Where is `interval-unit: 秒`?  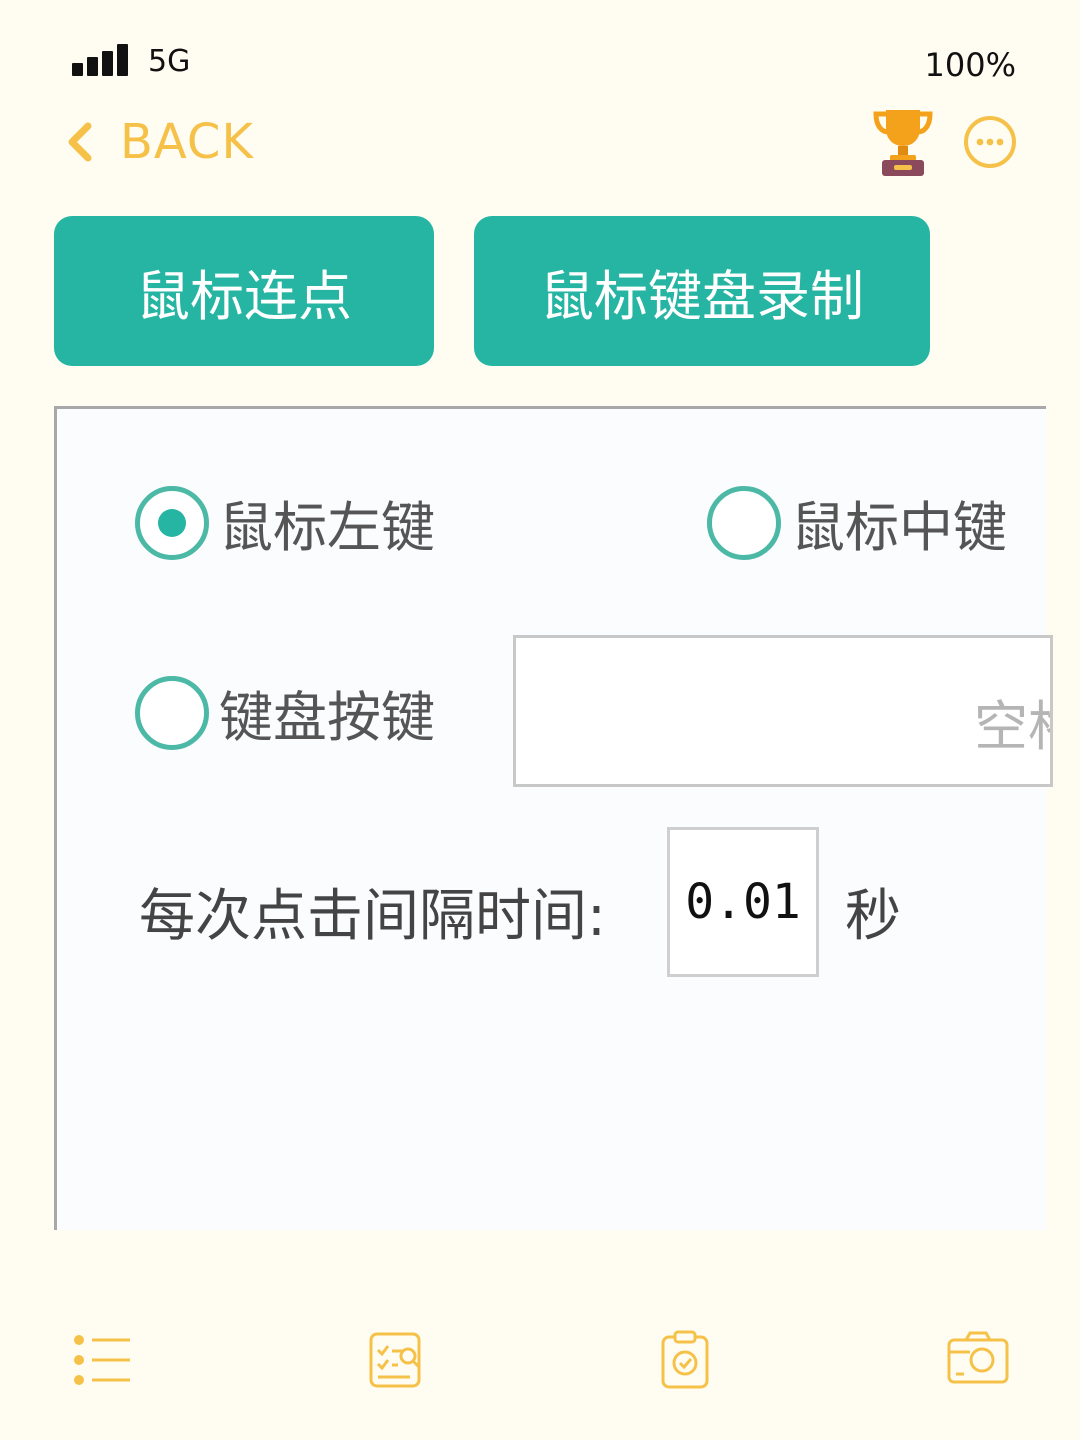
interval-unit: 秒 is located at coordinates (873, 916).